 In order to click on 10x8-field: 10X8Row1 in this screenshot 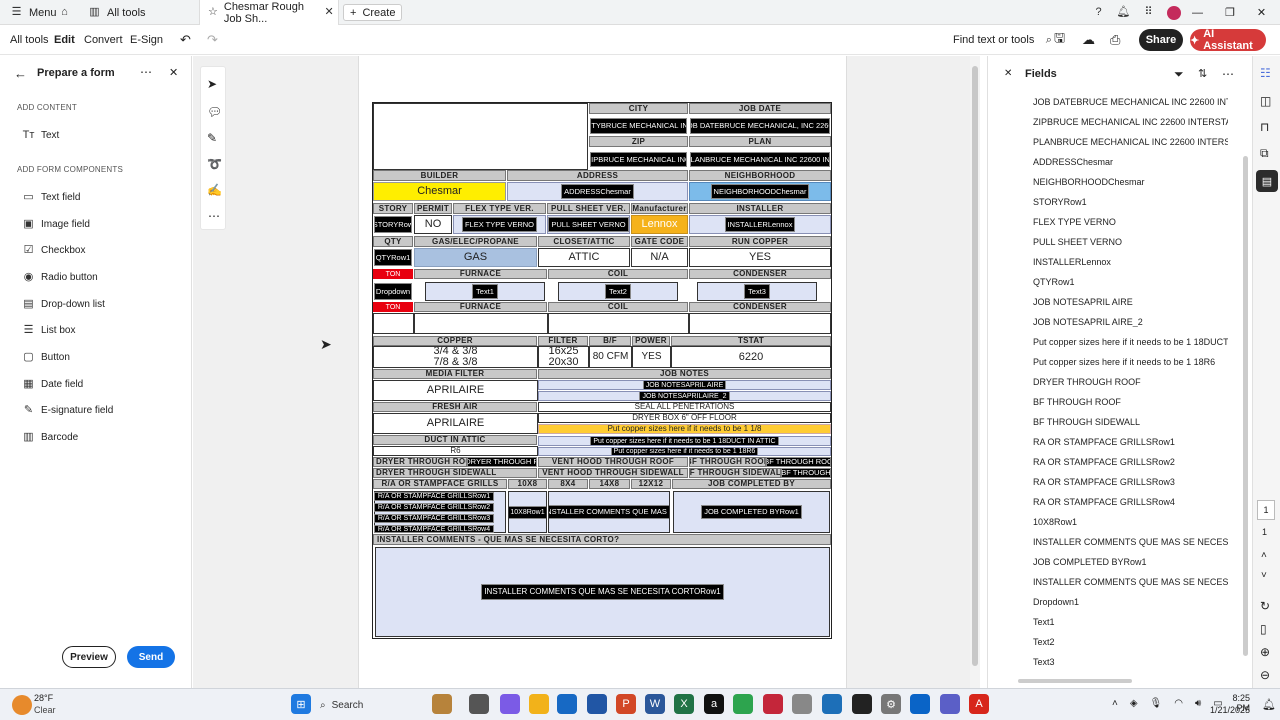, I will do `click(527, 512)`.